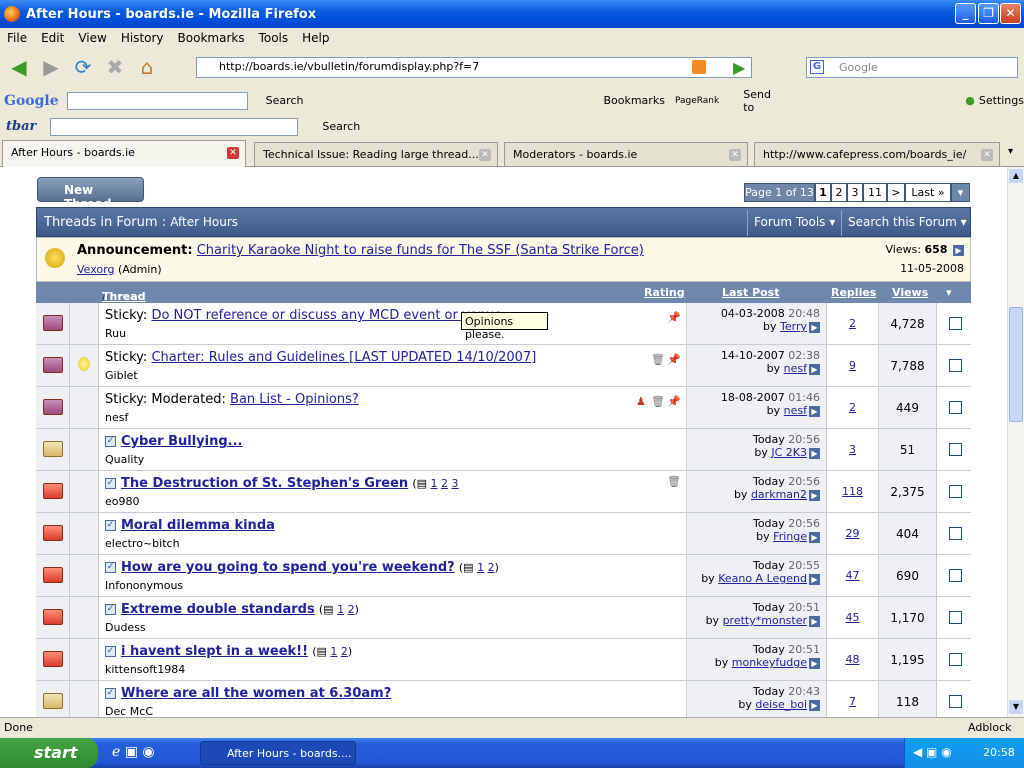 This screenshot has width=1024, height=768. Describe the element at coordinates (852, 365) in the screenshot. I see `replies-count: 9` at that location.